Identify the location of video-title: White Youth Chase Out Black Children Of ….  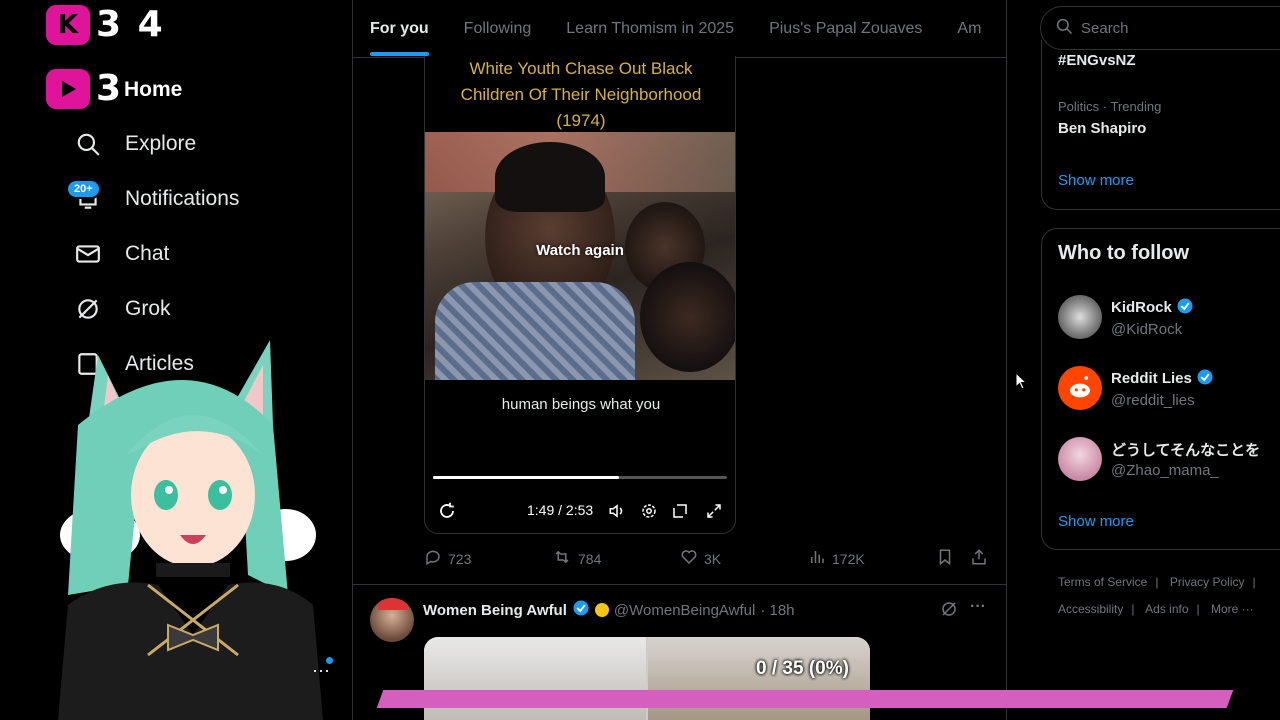
(580, 95).